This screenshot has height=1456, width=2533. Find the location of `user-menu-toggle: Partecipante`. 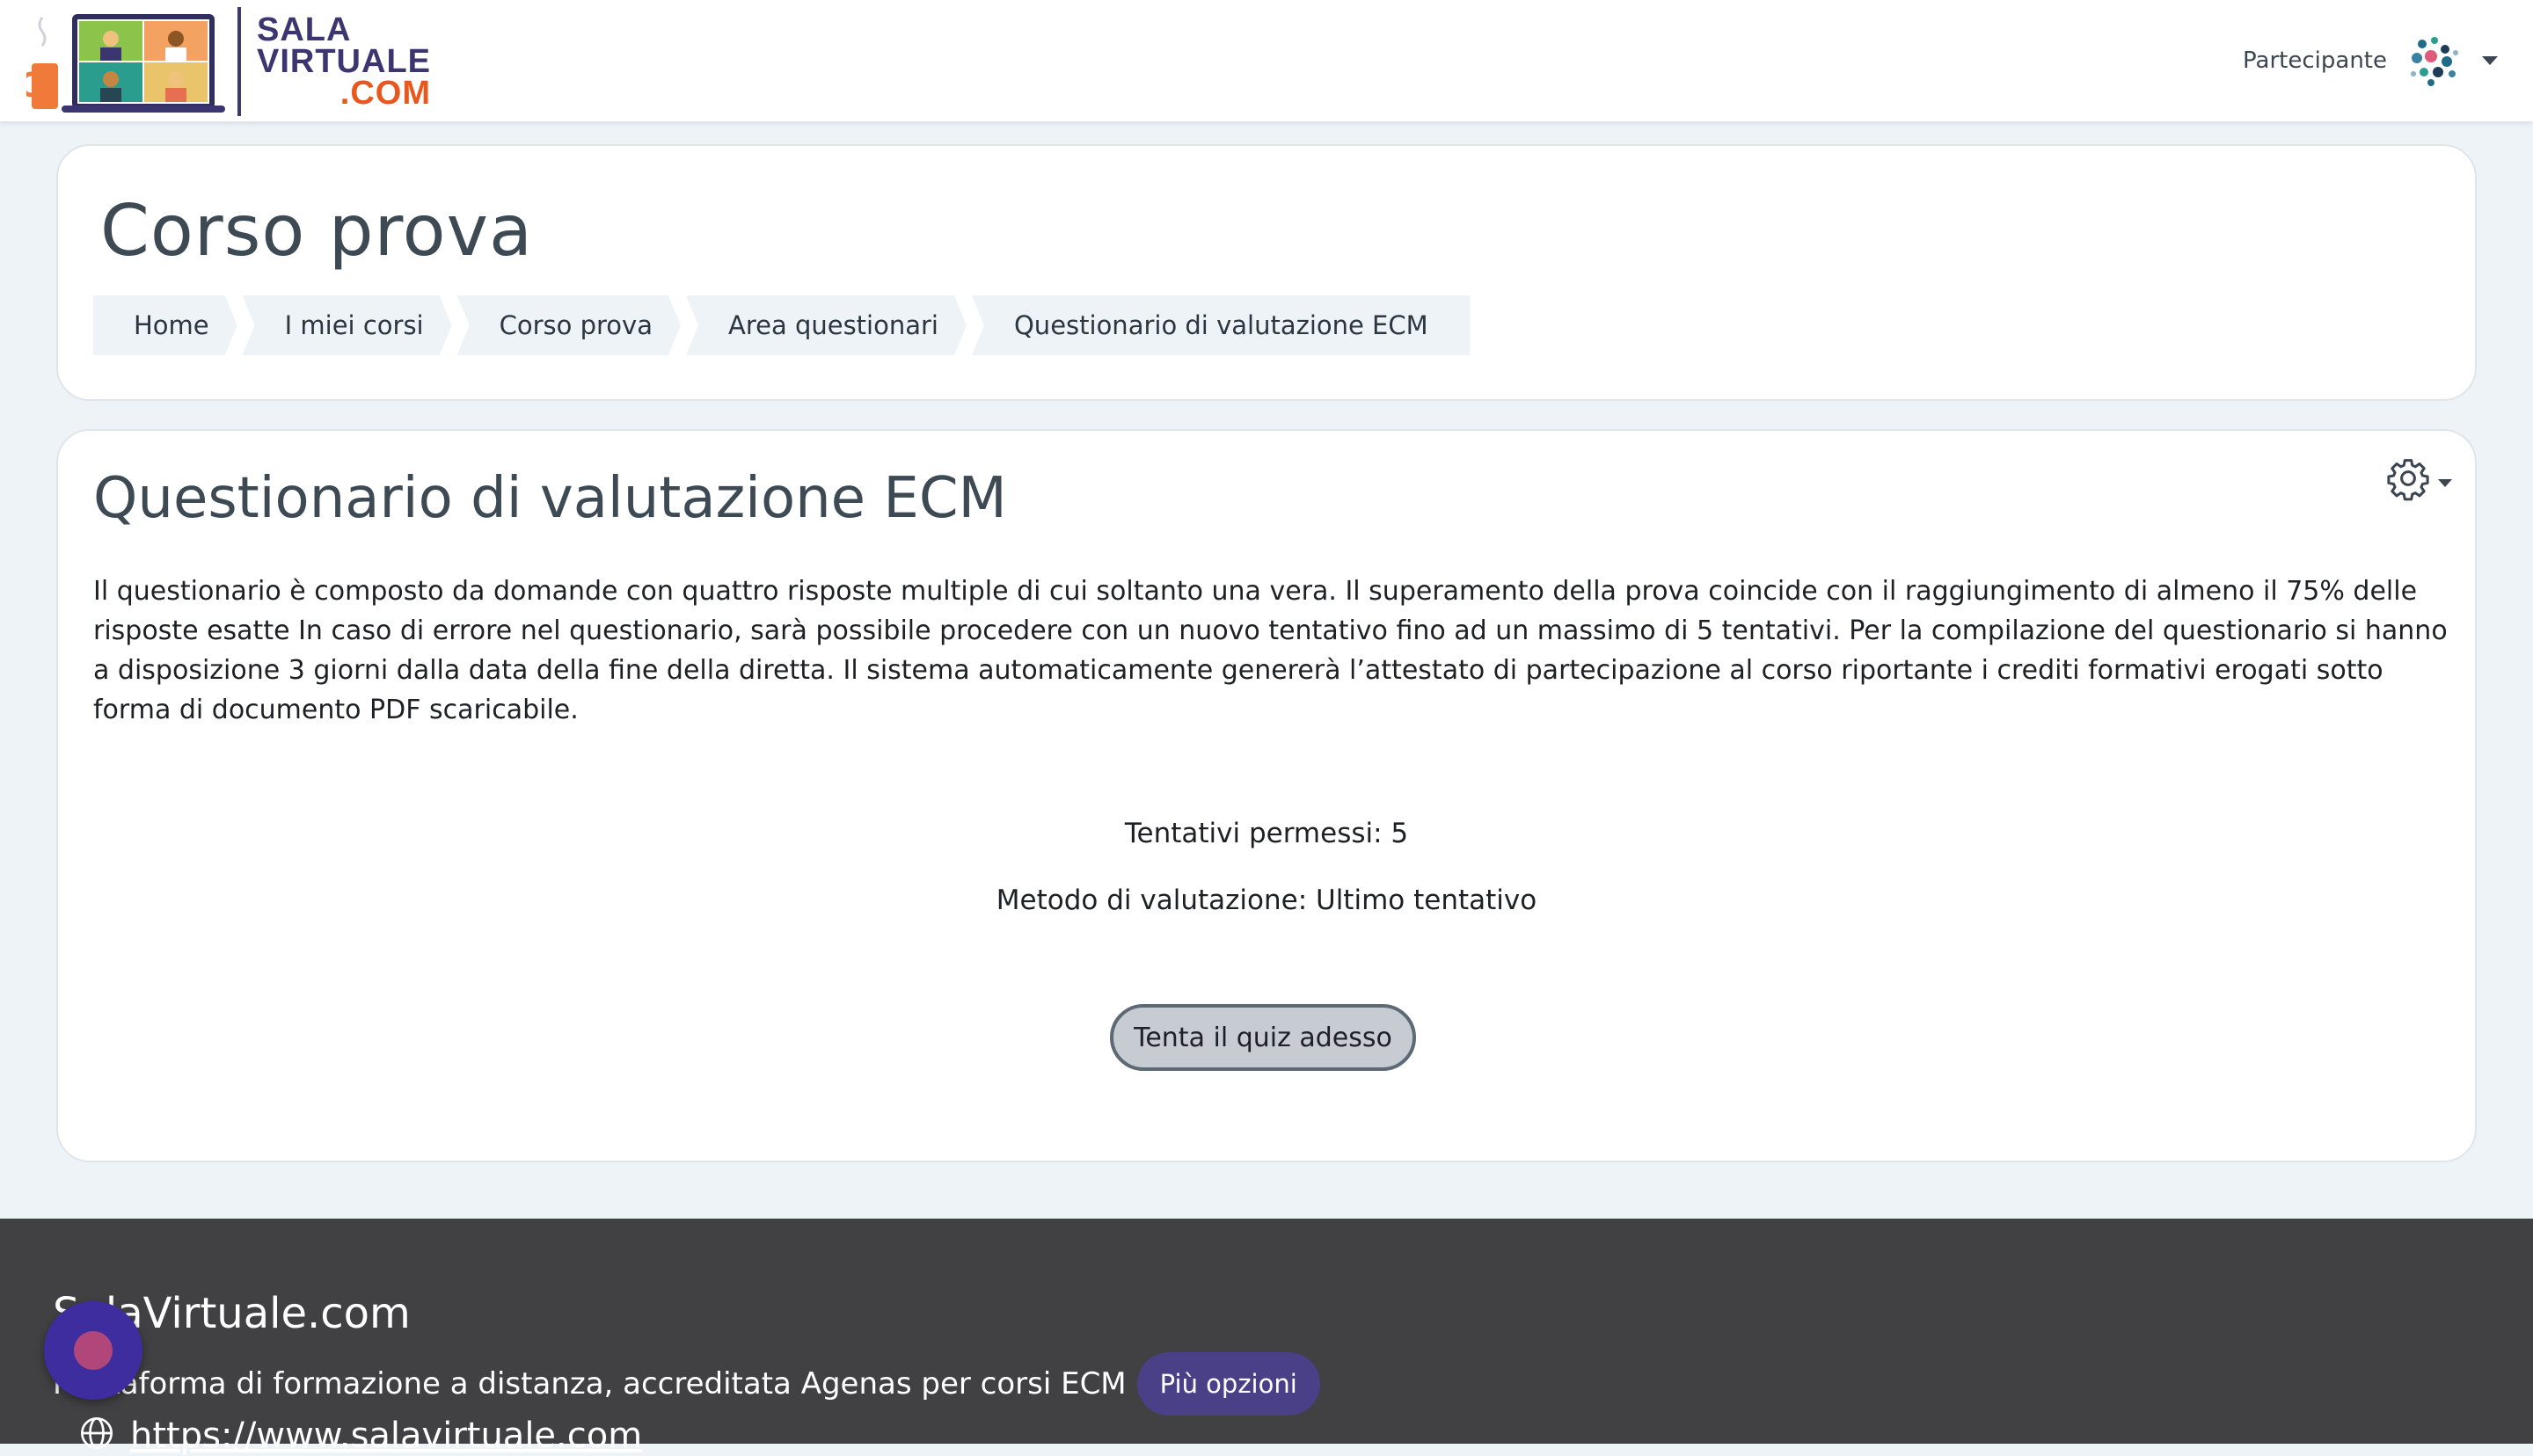

user-menu-toggle: Partecipante is located at coordinates (2370, 60).